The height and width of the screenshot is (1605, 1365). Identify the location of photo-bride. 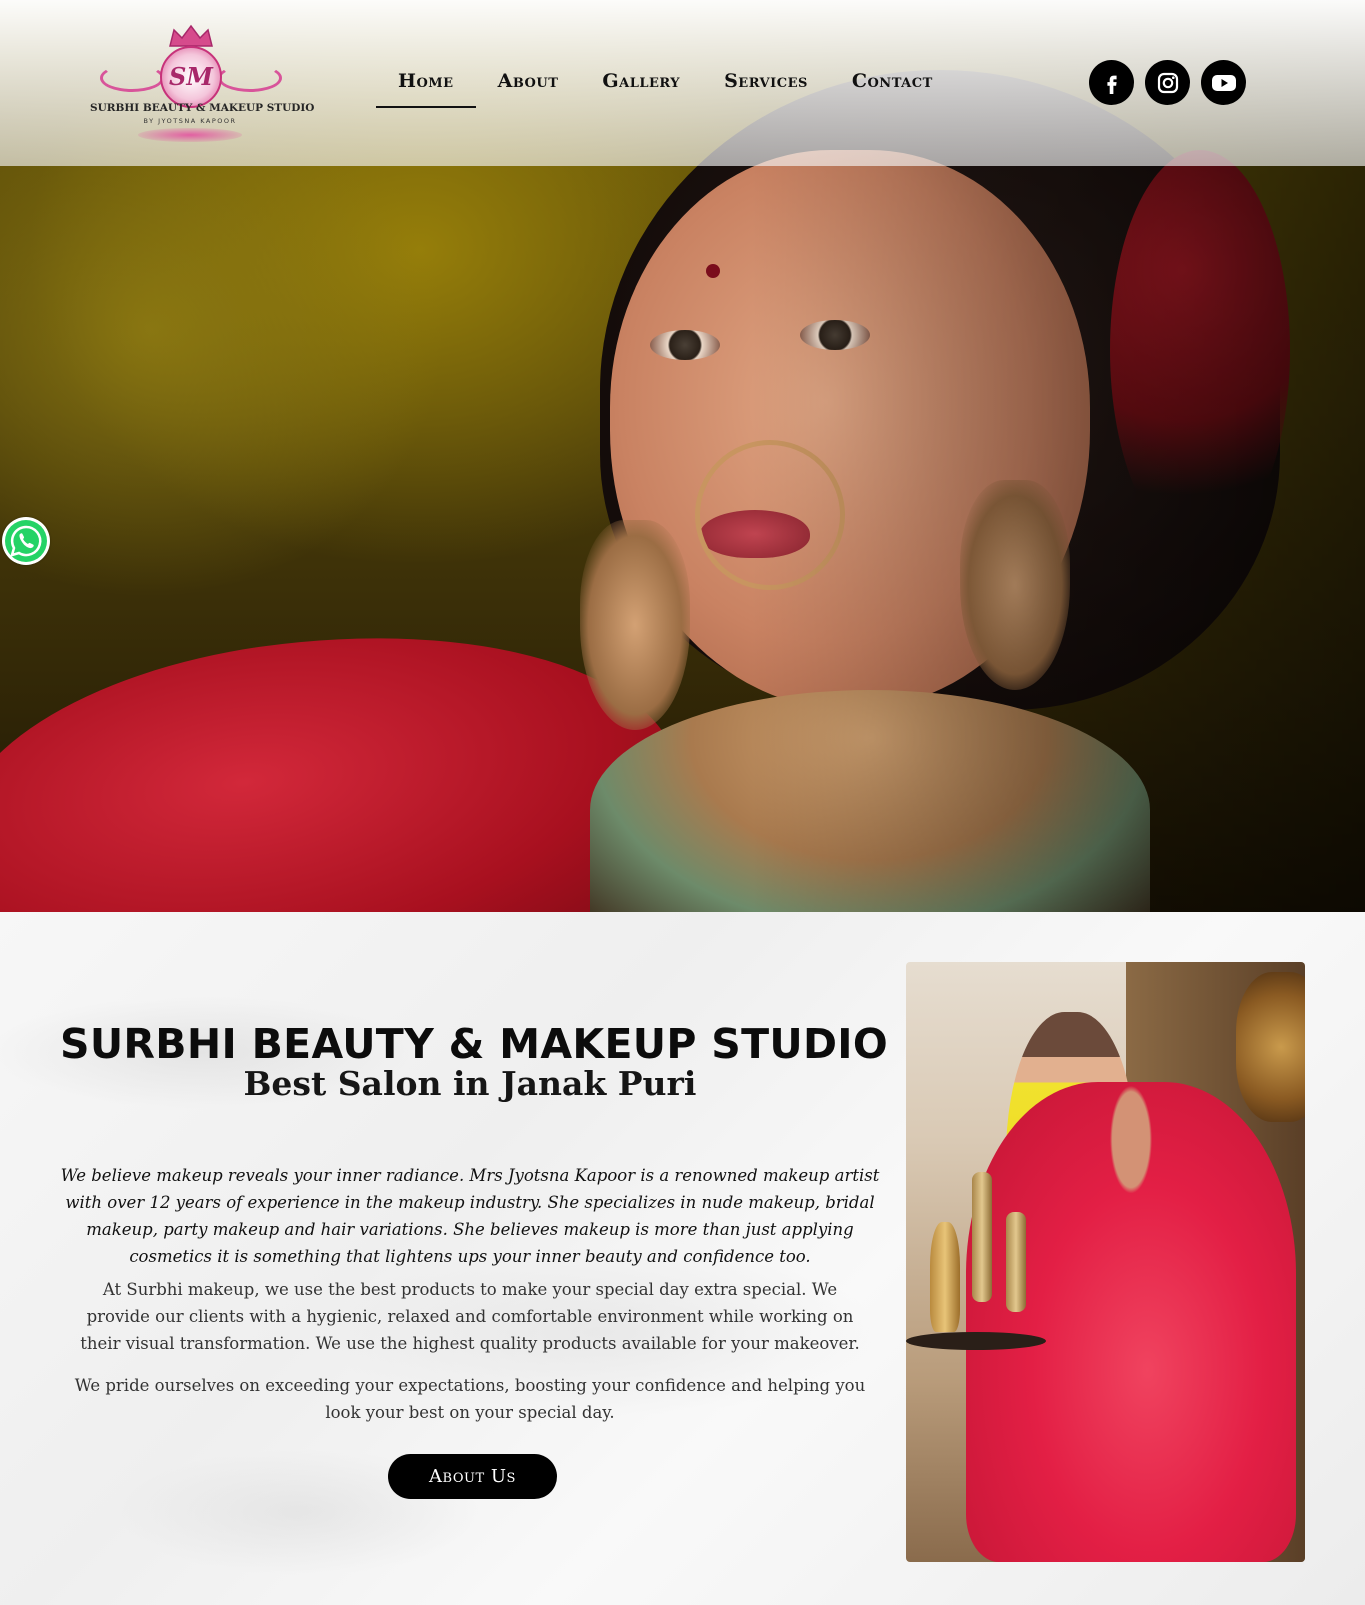
(1131, 1322).